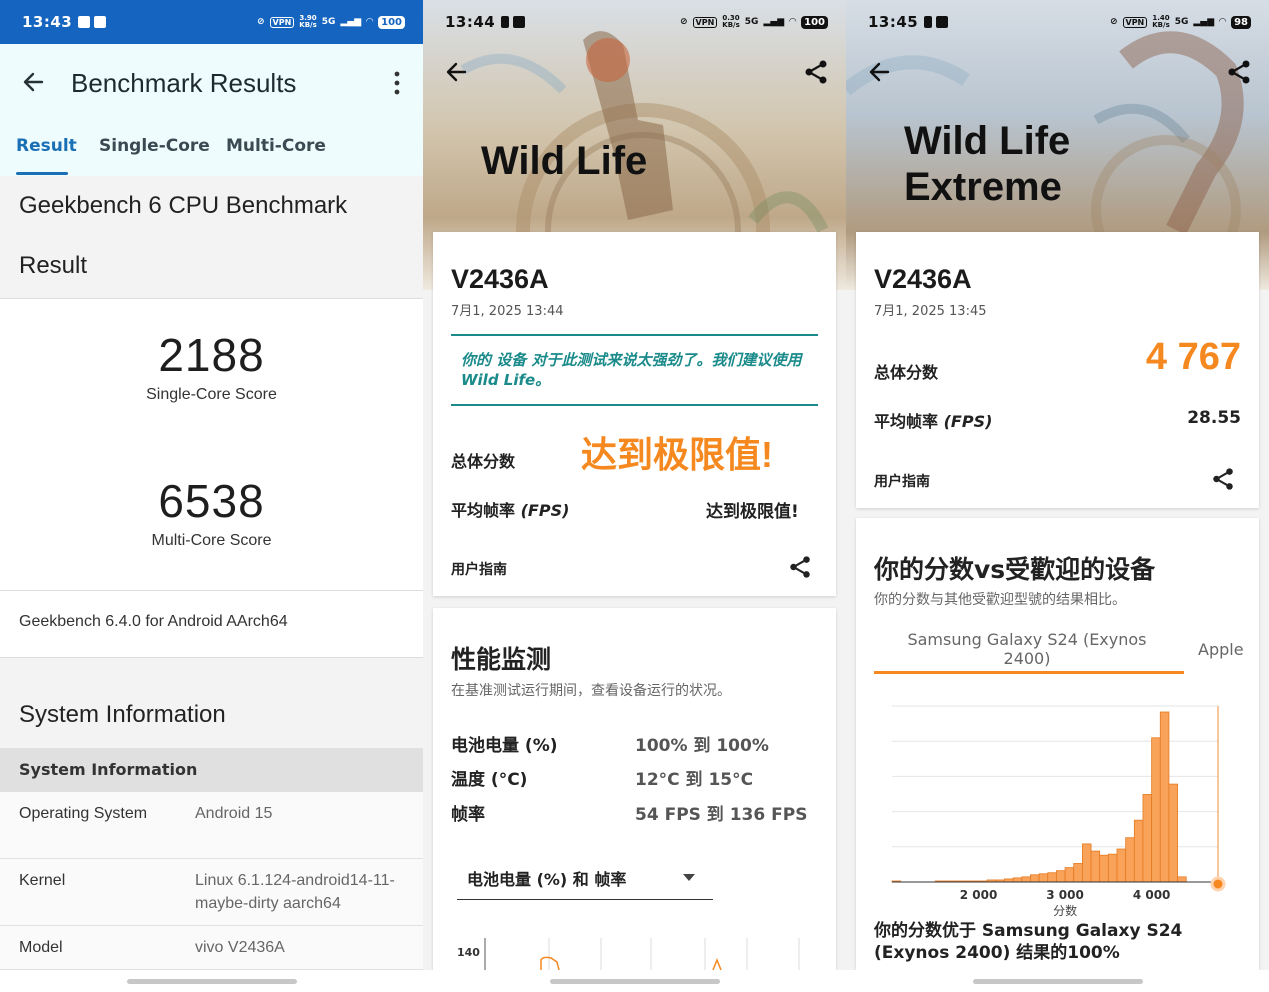  I want to click on device-tab-samsung: Samsung Galaxy S24 (Exynos 2400), so click(1027, 649).